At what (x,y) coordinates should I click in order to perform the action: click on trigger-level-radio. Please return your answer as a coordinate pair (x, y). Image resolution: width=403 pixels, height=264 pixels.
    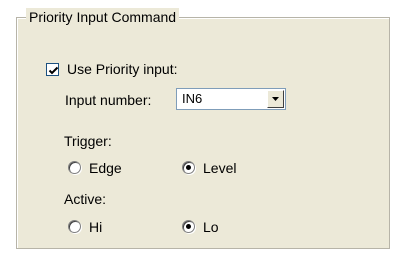
    Looking at the image, I should click on (188, 167).